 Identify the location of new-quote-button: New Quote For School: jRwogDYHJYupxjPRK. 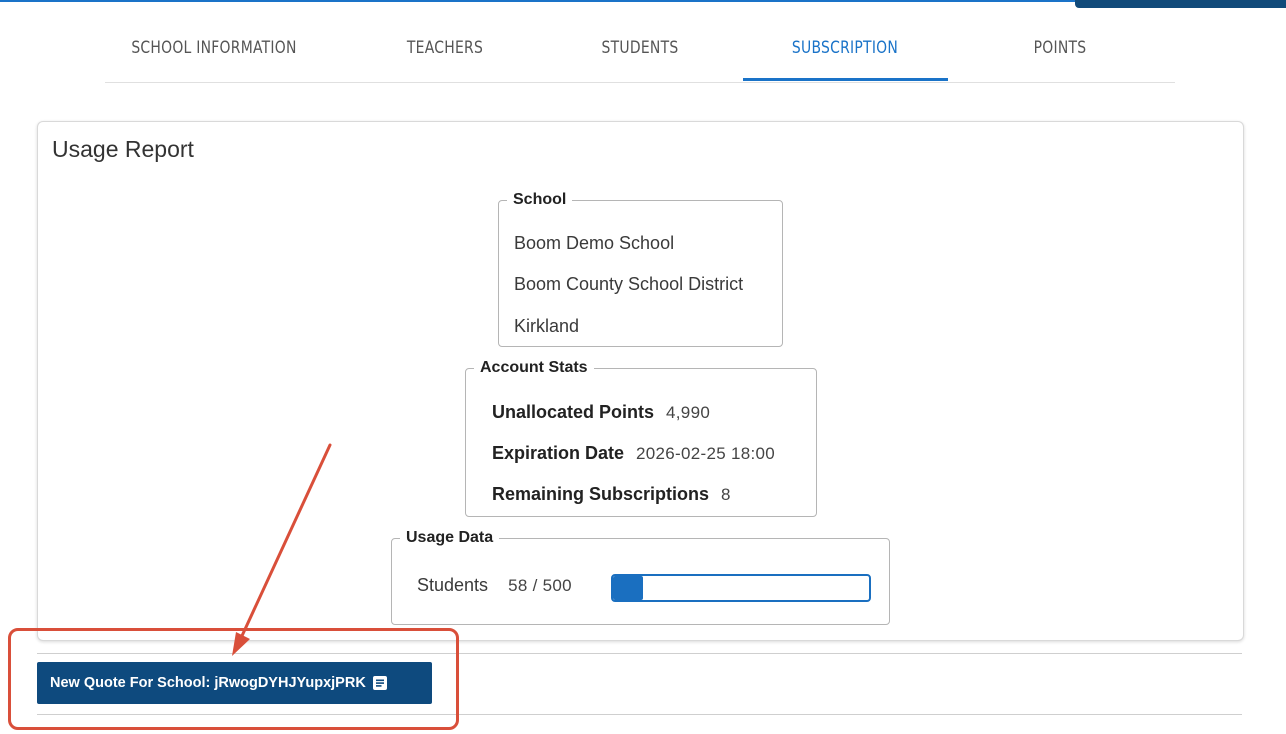
(234, 683).